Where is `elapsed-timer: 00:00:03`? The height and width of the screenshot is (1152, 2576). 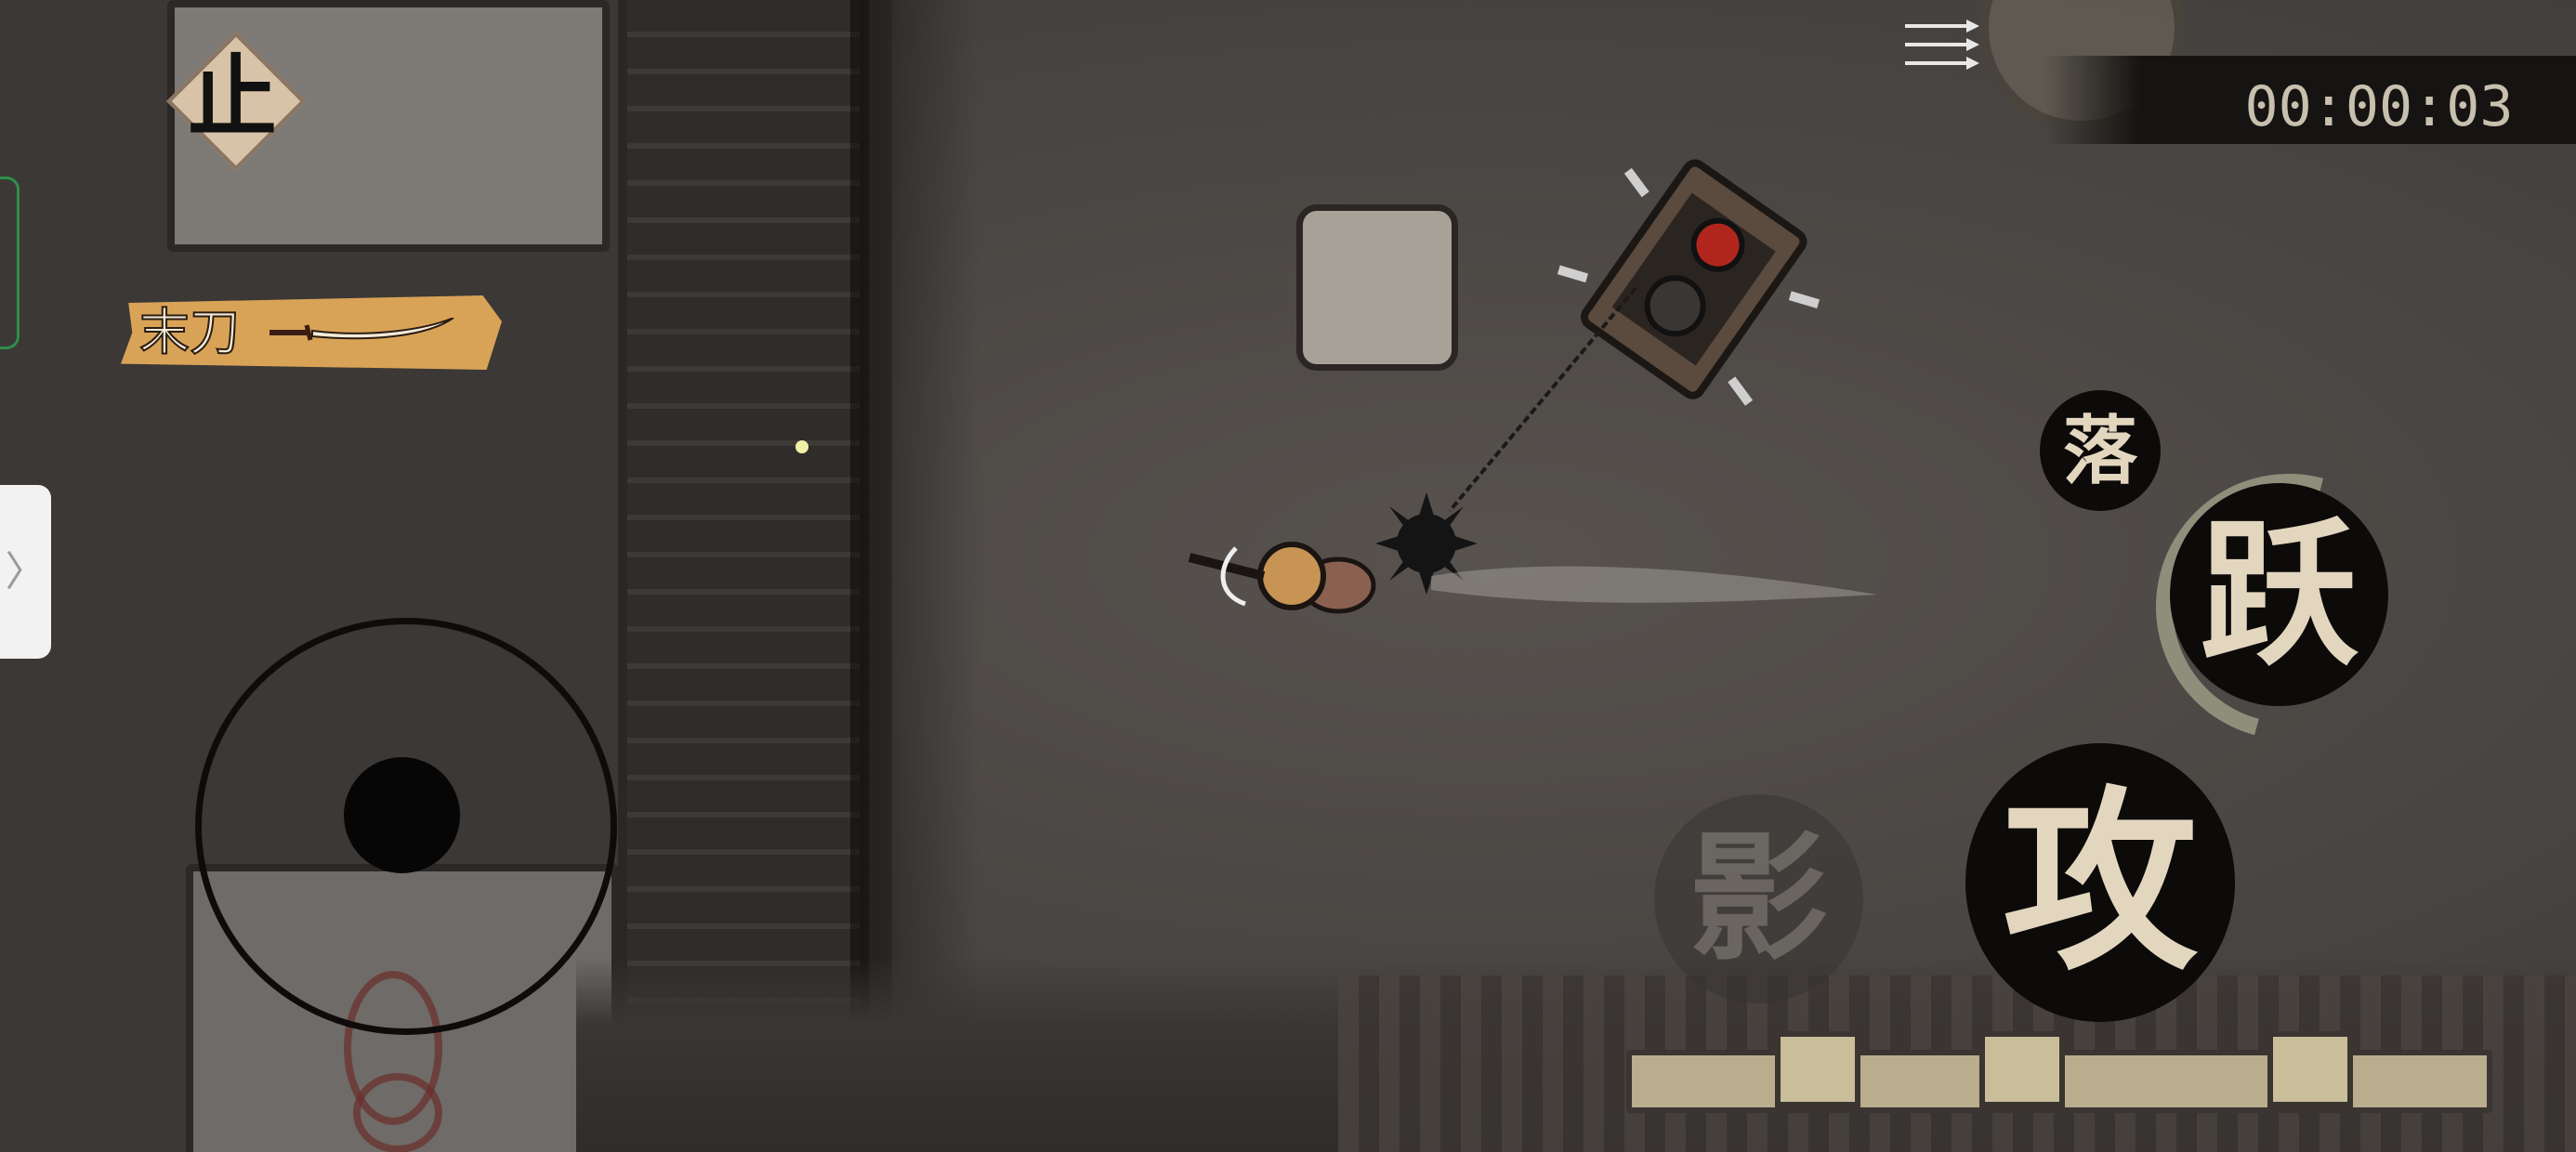
elapsed-timer: 00:00:03 is located at coordinates (2379, 106).